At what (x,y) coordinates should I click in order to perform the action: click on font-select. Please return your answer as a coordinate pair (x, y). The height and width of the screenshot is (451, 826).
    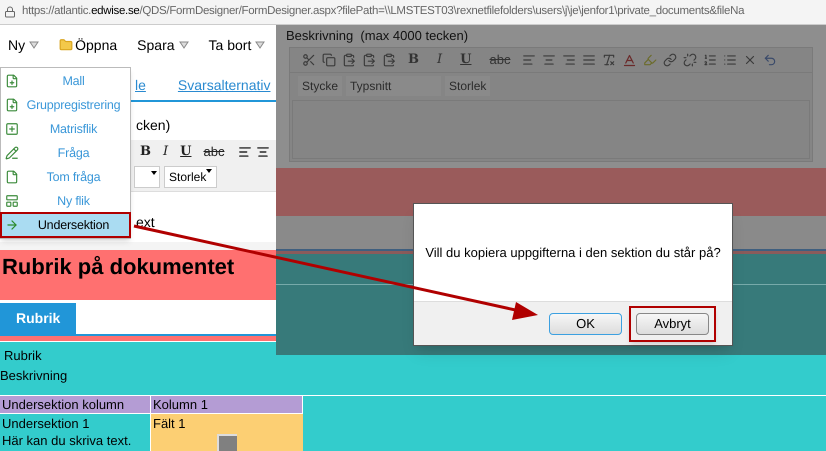
    Looking at the image, I should click on (147, 177).